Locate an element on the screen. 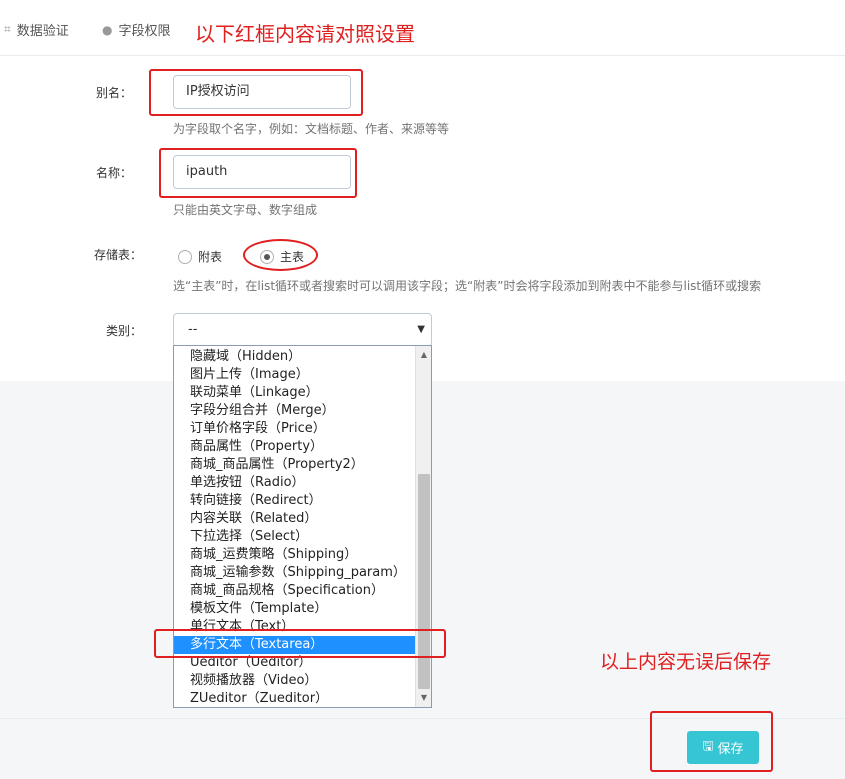  storage-label: 存储表： is located at coordinates (117, 255).